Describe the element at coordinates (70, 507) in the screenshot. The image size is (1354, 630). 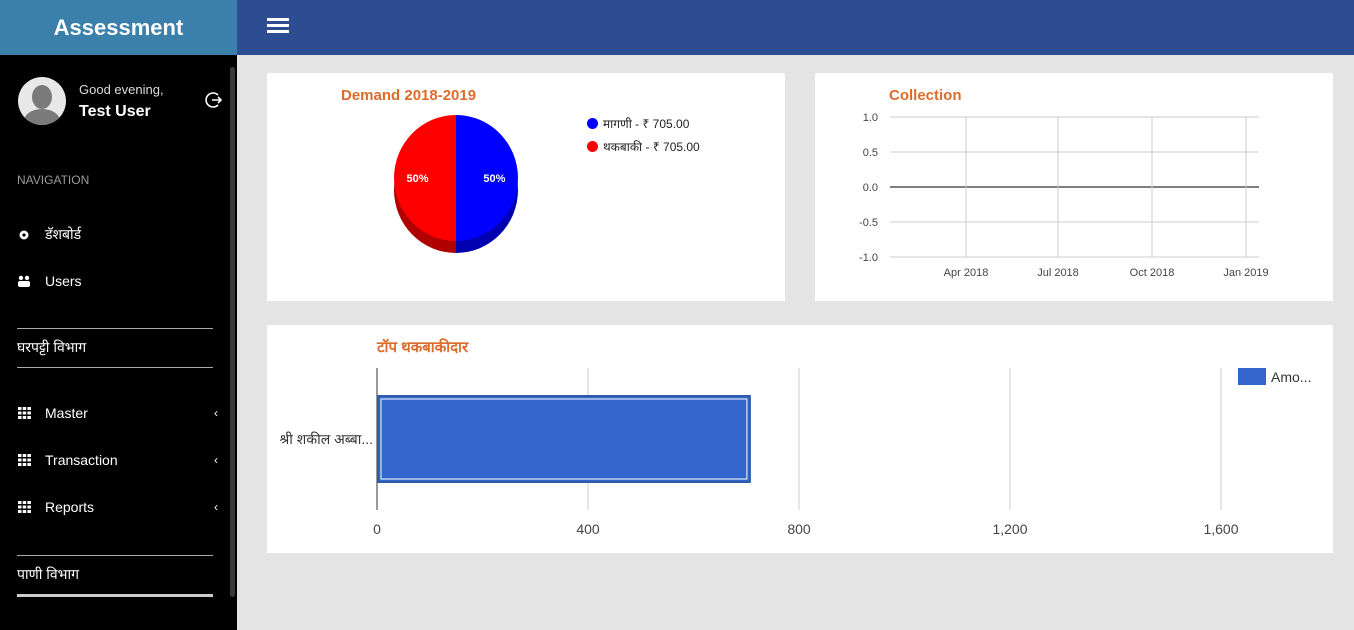
I see `sidebar-item-label: Reports` at that location.